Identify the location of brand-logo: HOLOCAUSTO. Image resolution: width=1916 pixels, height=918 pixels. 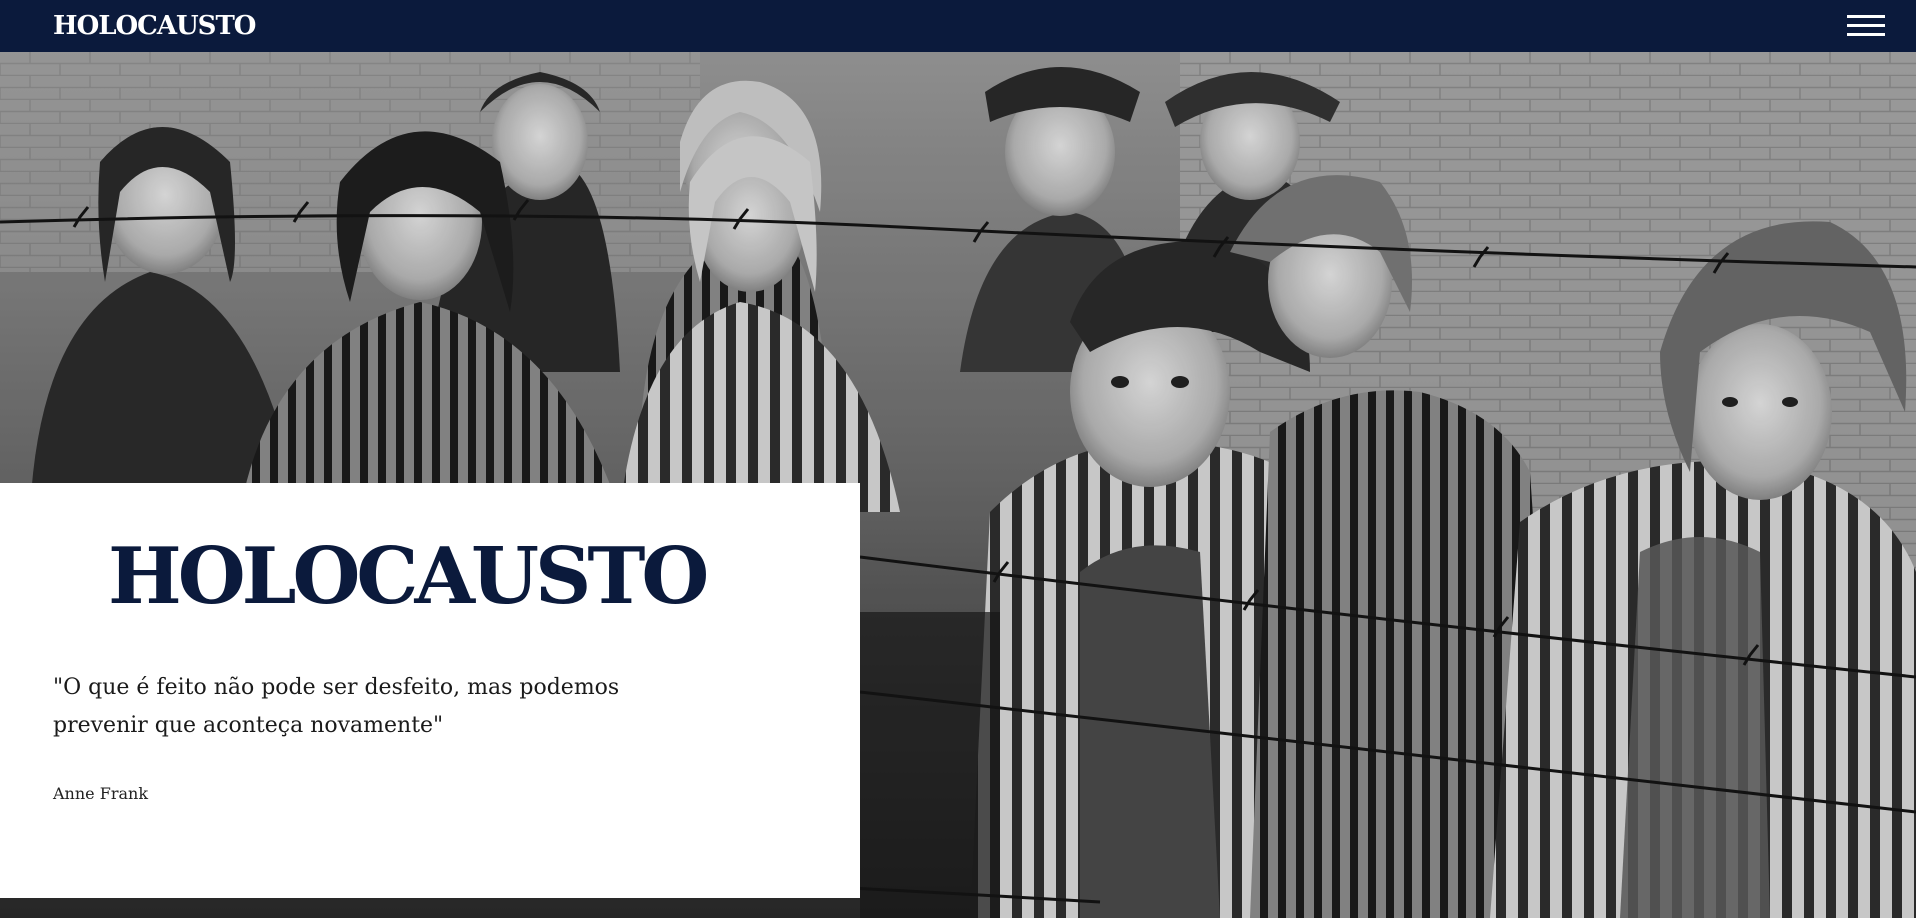
(154, 26).